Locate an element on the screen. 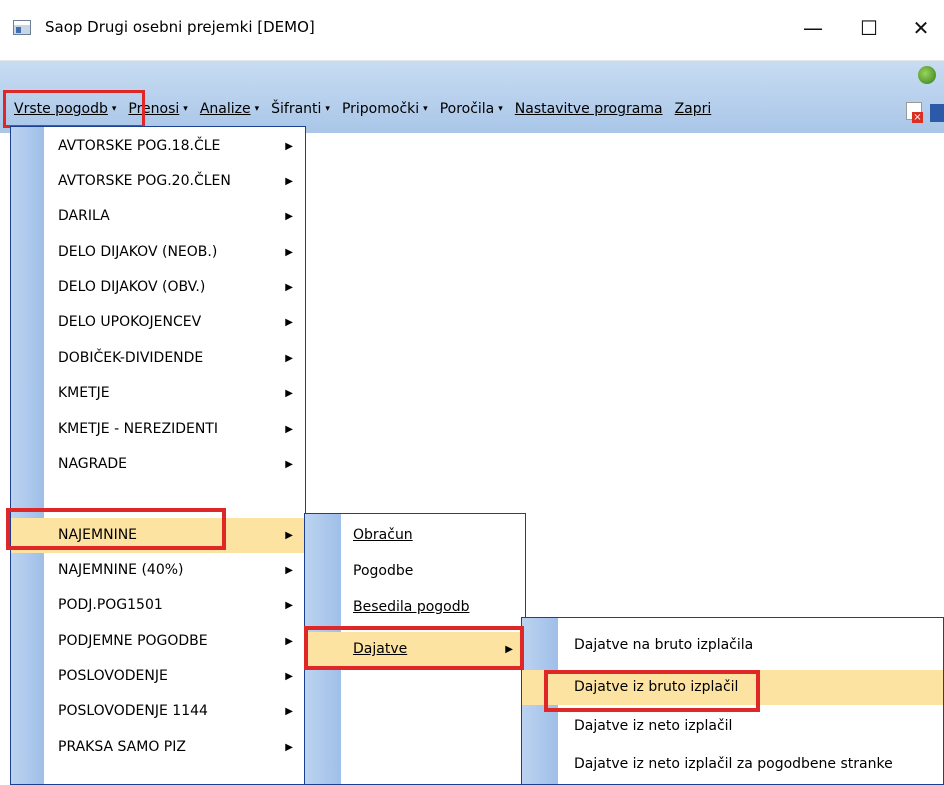  menu-item-label: PODJ.POG1501 is located at coordinates (110, 605).